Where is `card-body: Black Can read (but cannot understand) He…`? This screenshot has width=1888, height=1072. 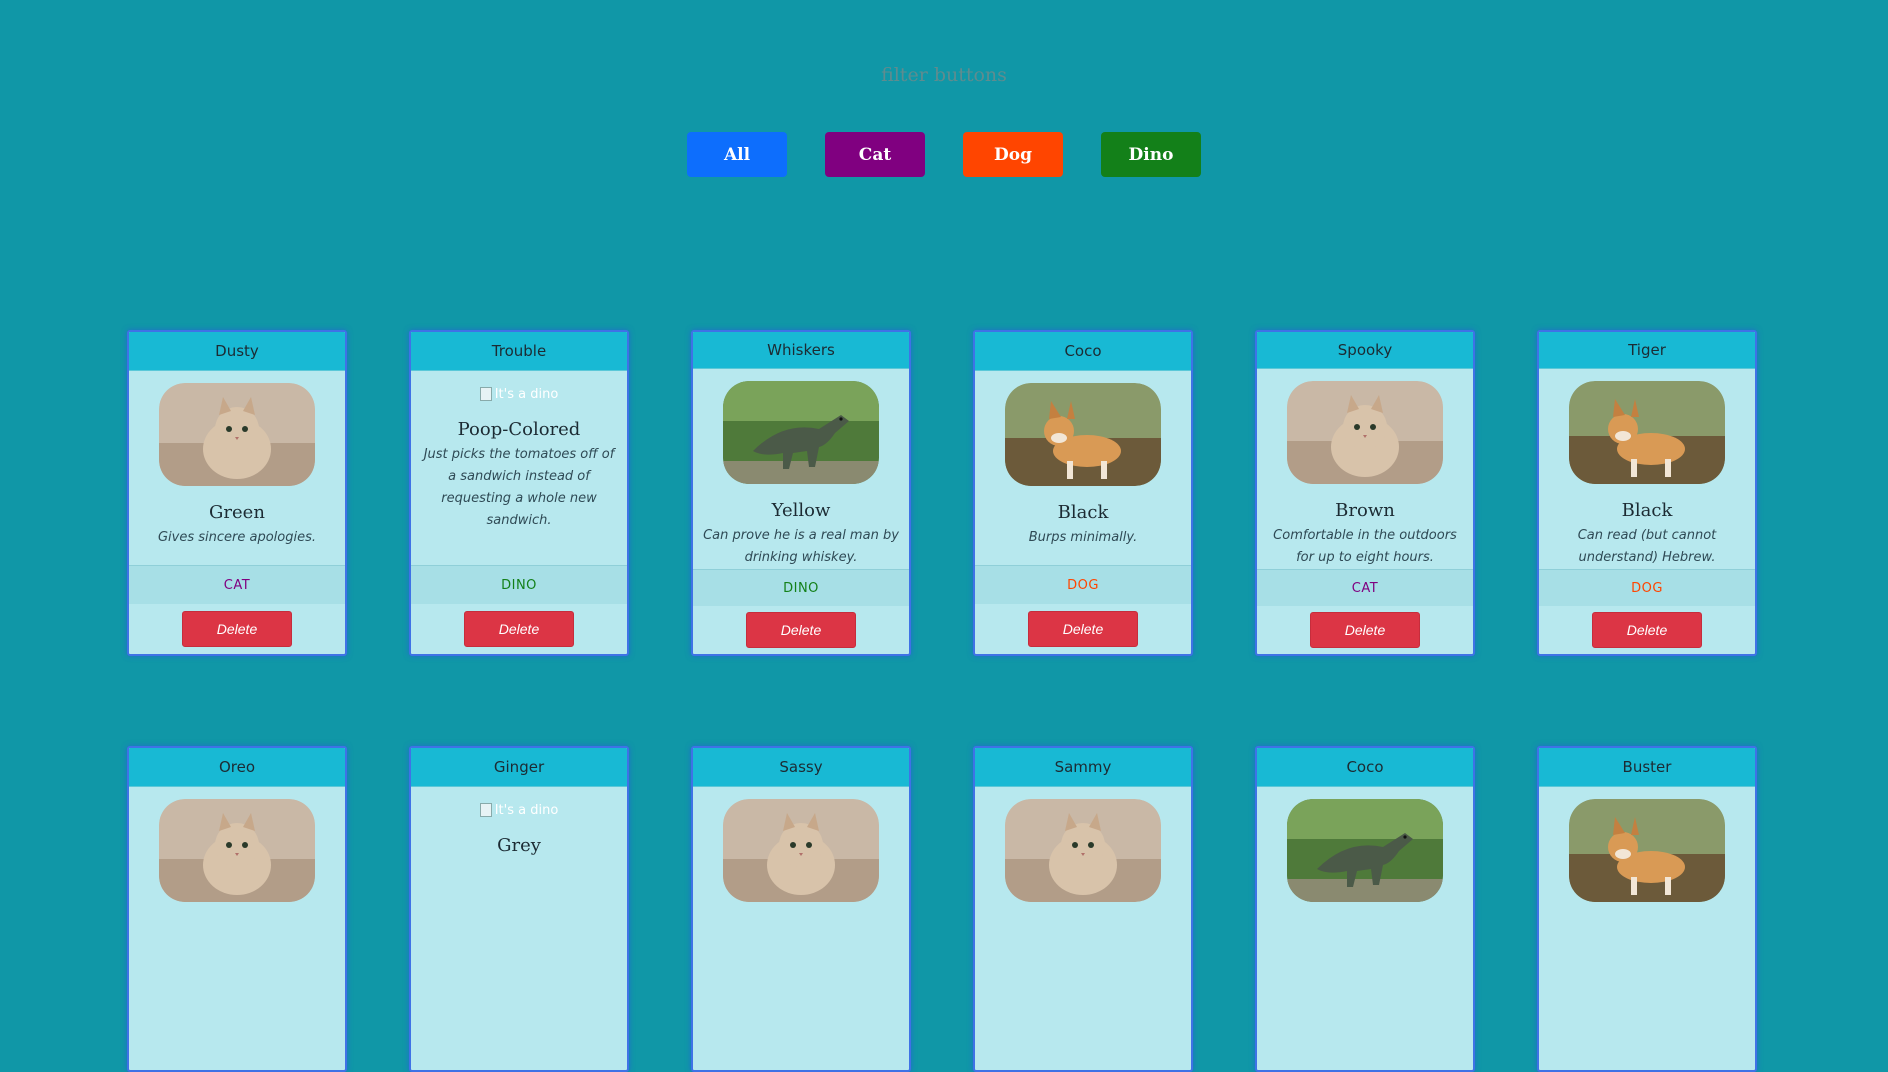 card-body: Black Can read (but cannot understand) He… is located at coordinates (1647, 469).